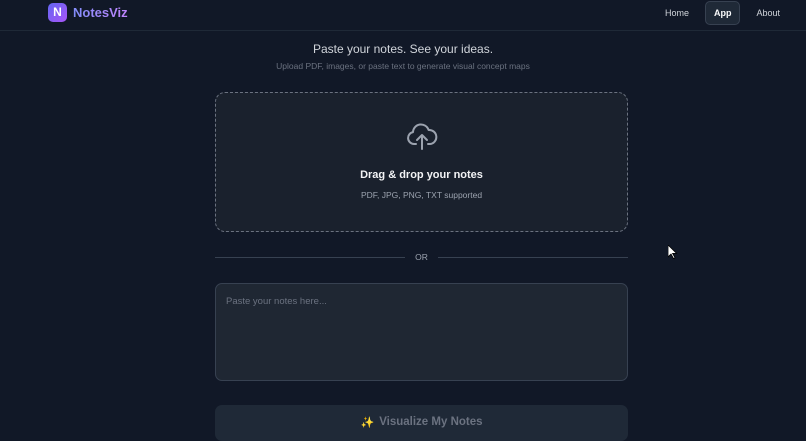 The width and height of the screenshot is (806, 441). I want to click on dropzone-formats: PDF, JPG, PNG, TXT supported, so click(421, 195).